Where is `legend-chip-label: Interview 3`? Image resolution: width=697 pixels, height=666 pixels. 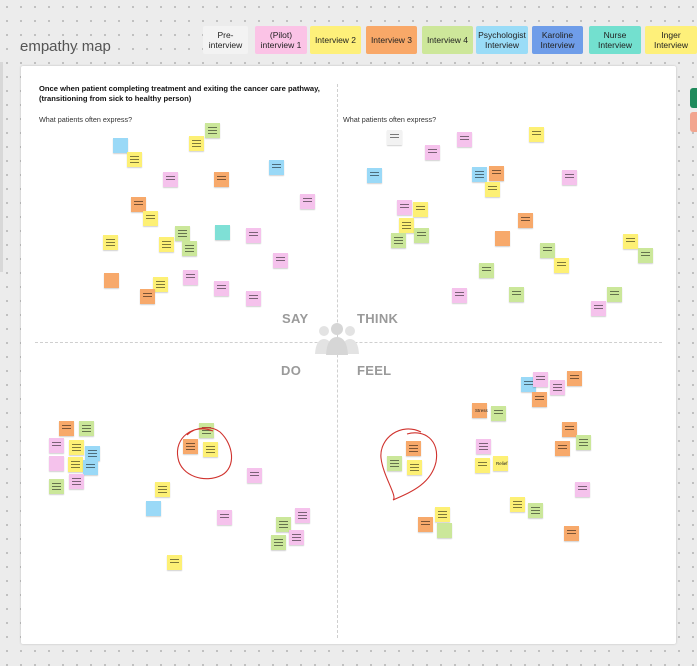
legend-chip-label: Interview 3 is located at coordinates (391, 40).